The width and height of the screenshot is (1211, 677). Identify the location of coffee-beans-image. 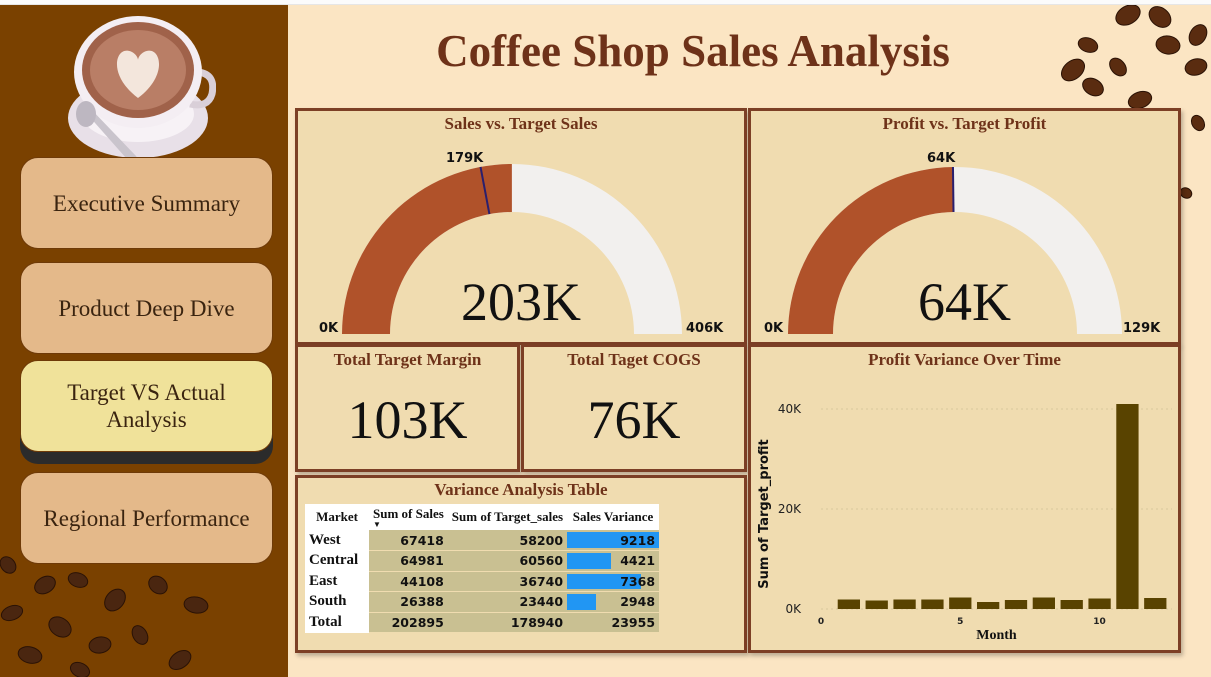
(104, 616).